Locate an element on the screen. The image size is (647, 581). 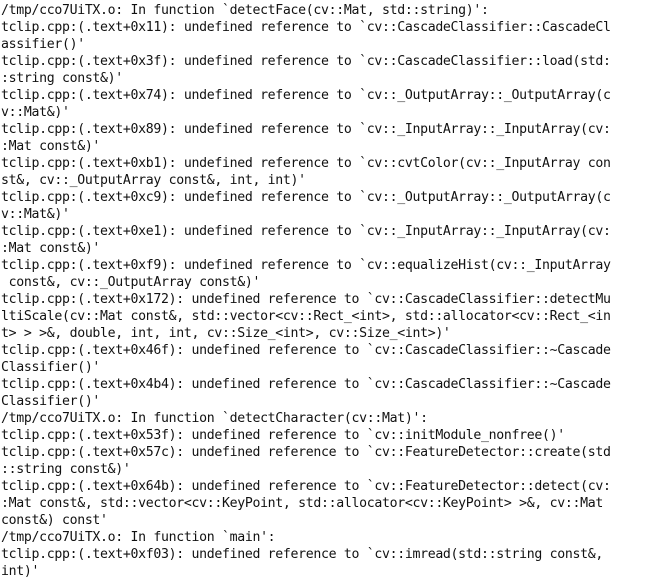
terminal-line: const&) const' is located at coordinates (54, 520).